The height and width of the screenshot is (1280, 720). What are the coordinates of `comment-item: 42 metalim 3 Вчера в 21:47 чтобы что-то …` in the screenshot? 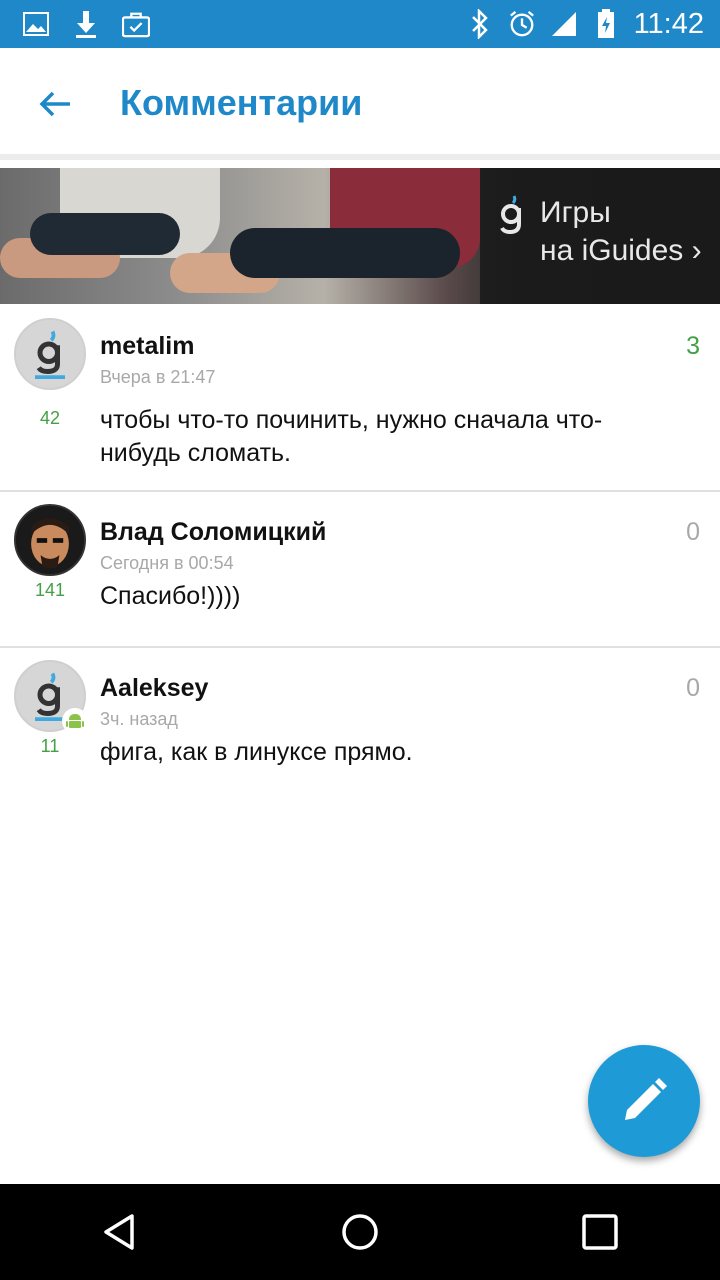 It's located at (360, 399).